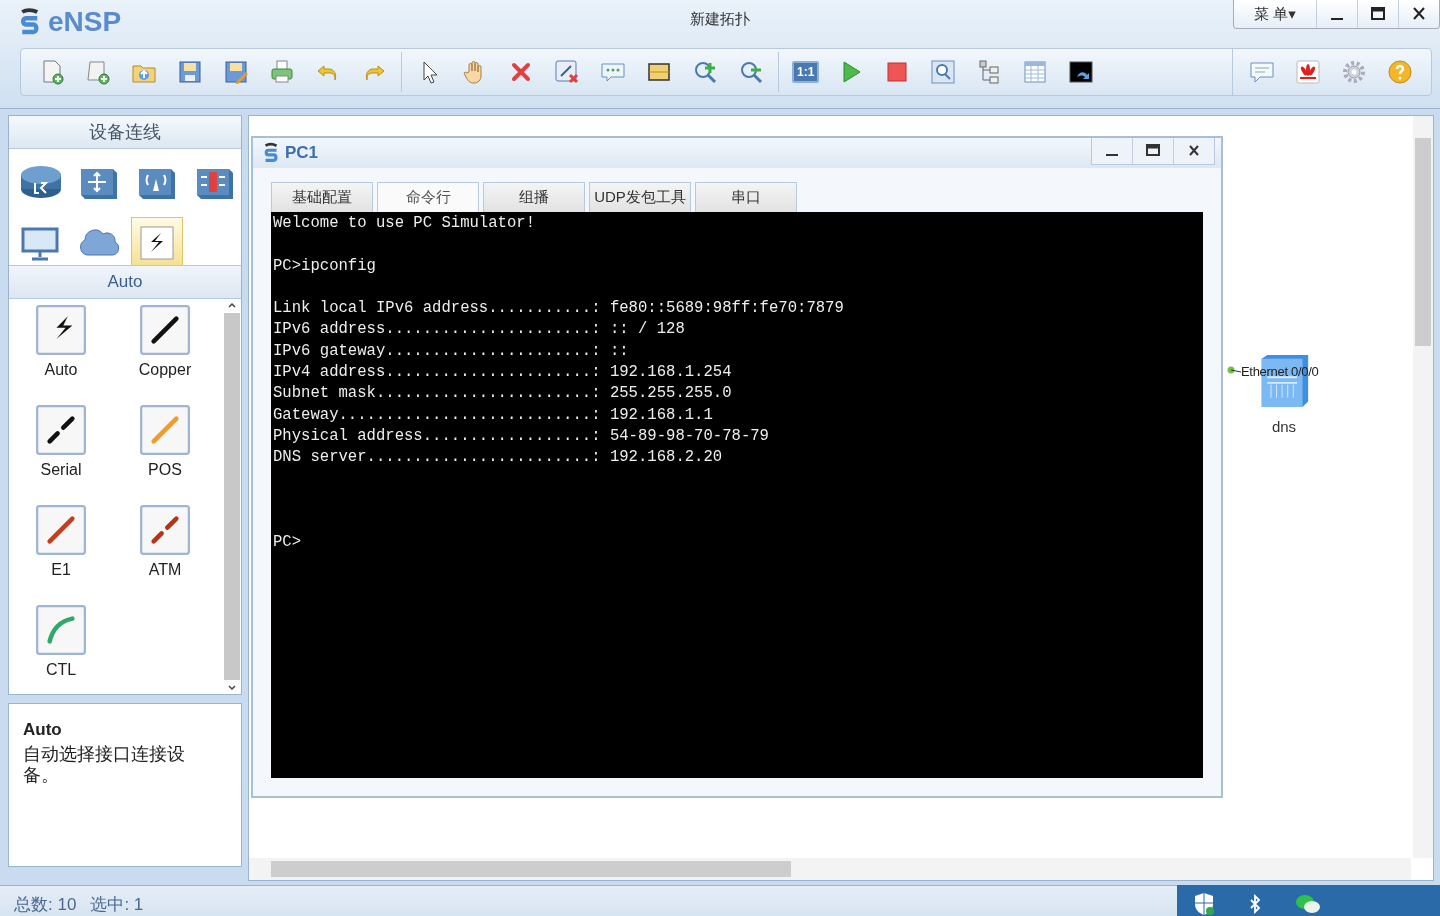 Image resolution: width=1440 pixels, height=916 pixels. I want to click on device-name: dns, so click(1284, 426).